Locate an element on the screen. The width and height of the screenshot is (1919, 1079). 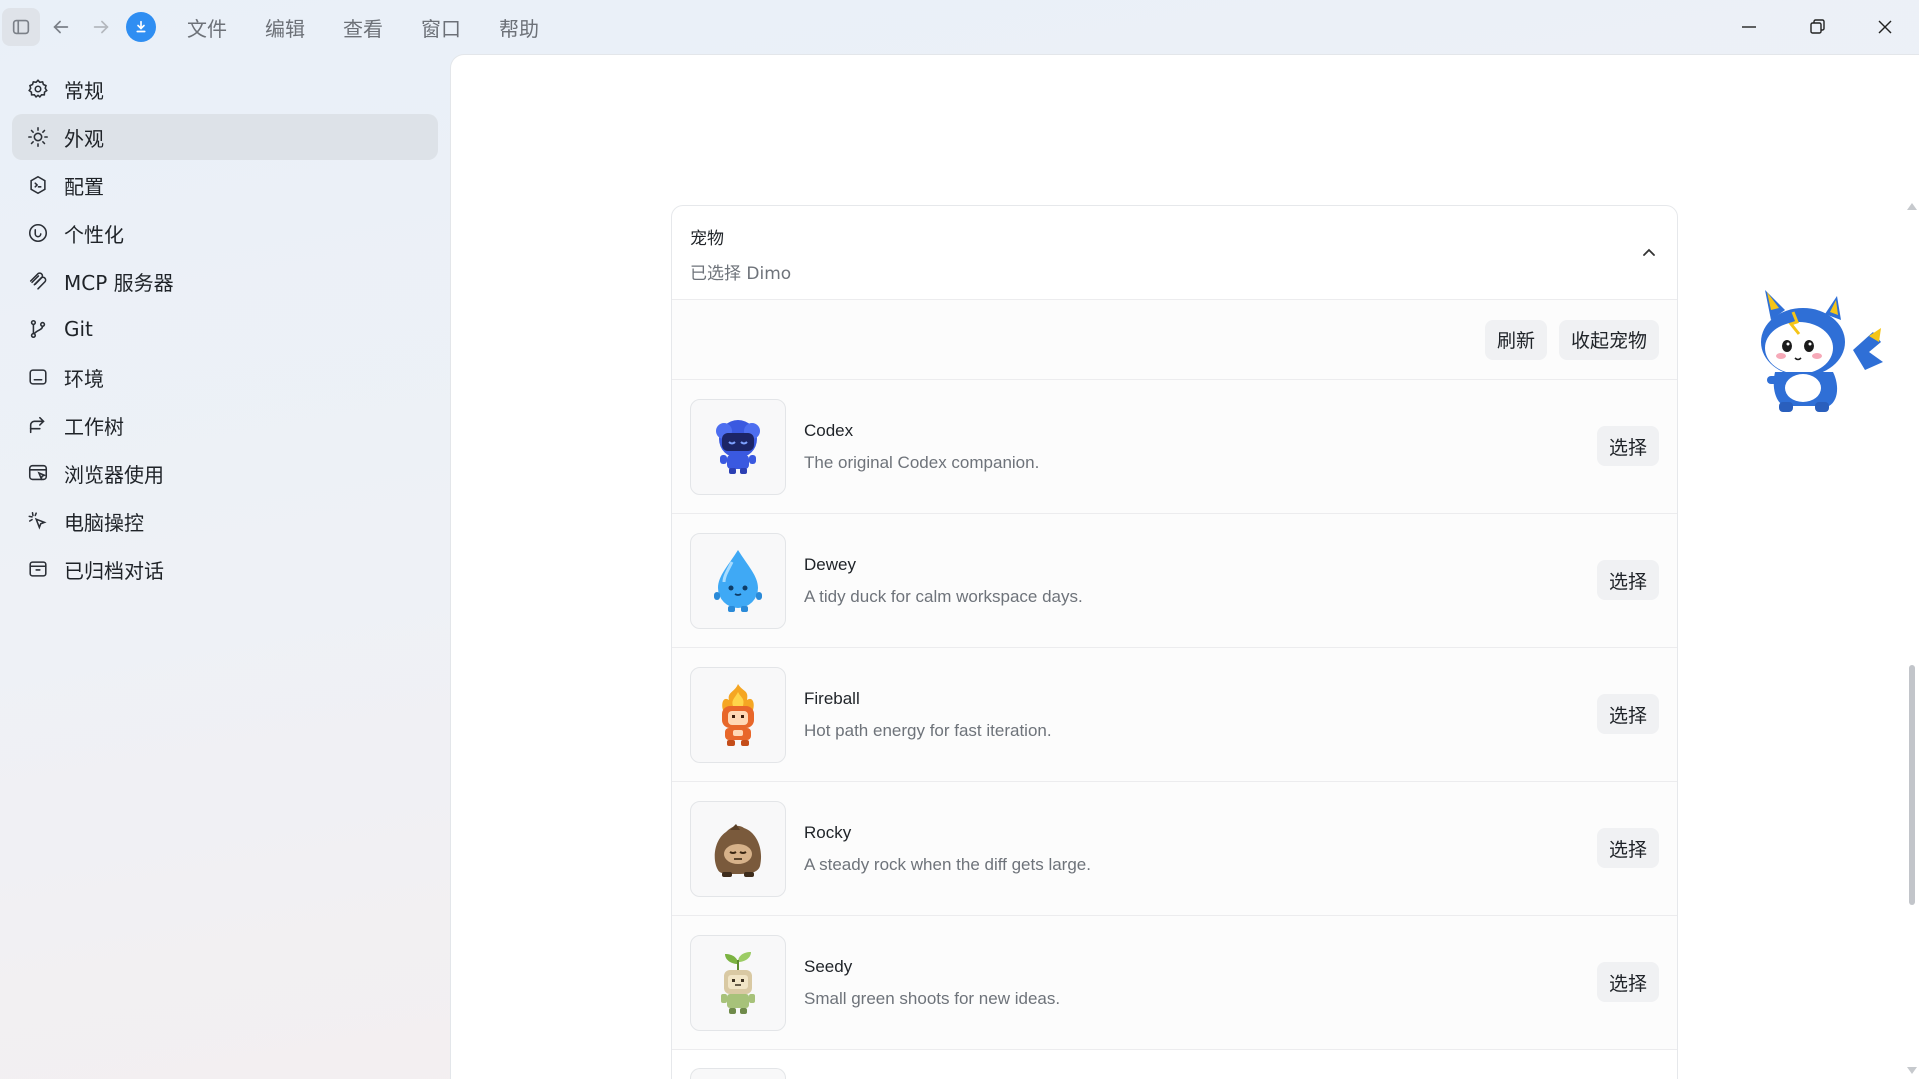
sidebar-item-personalize: 个性化 is located at coordinates (225, 233).